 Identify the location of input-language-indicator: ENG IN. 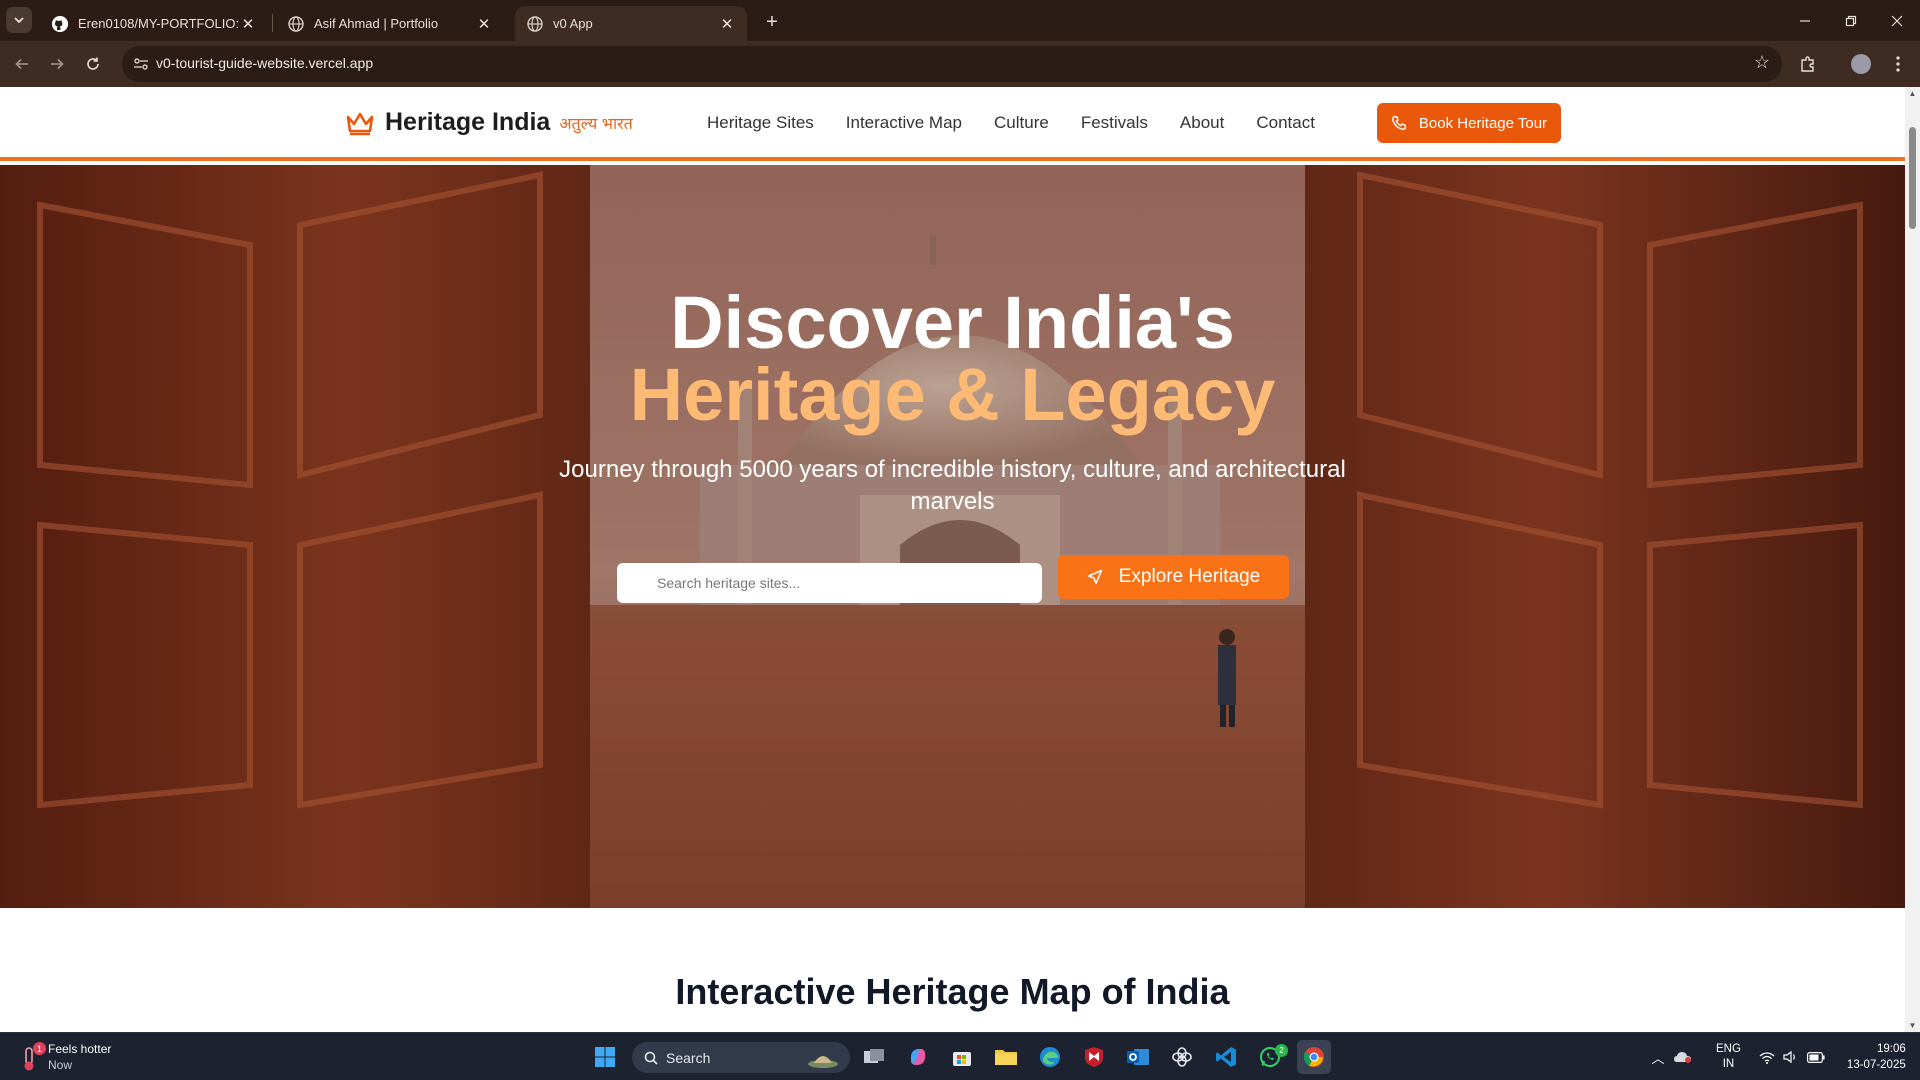
(1728, 1057).